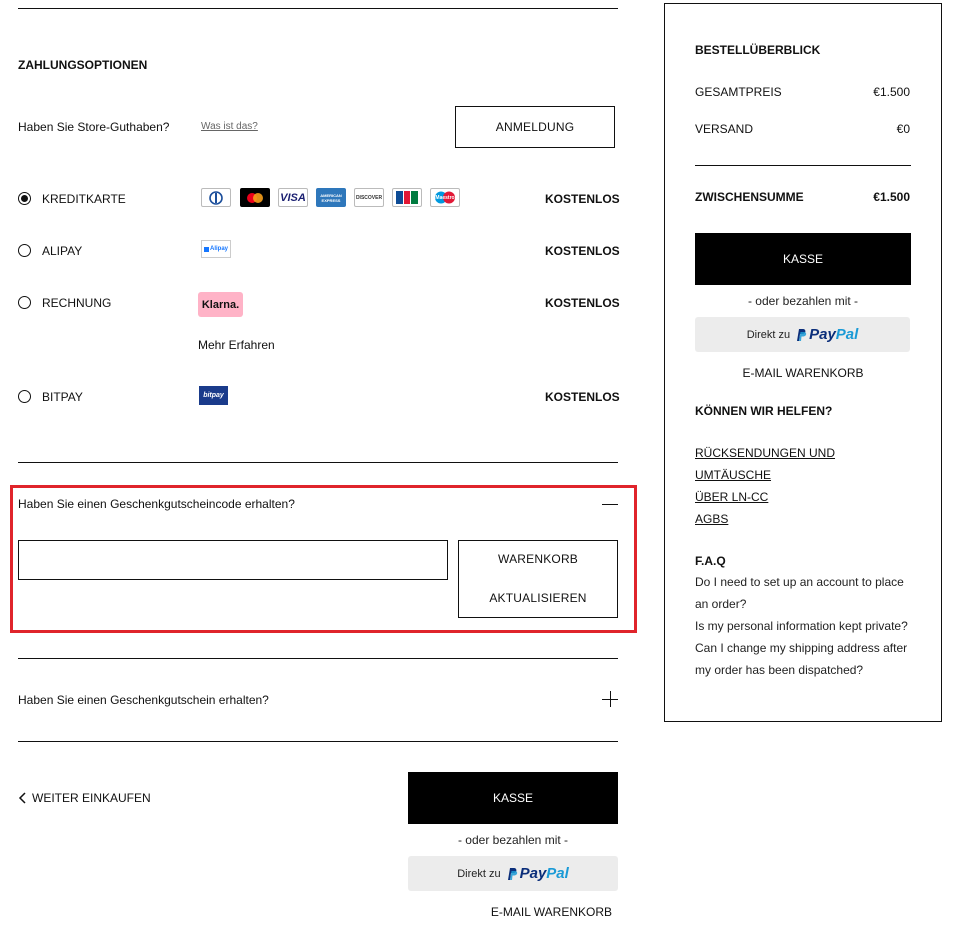 Image resolution: width=955 pixels, height=938 pixels. I want to click on payment-options-heading: ZAHLUNGSOPTIONEN, so click(83, 65).